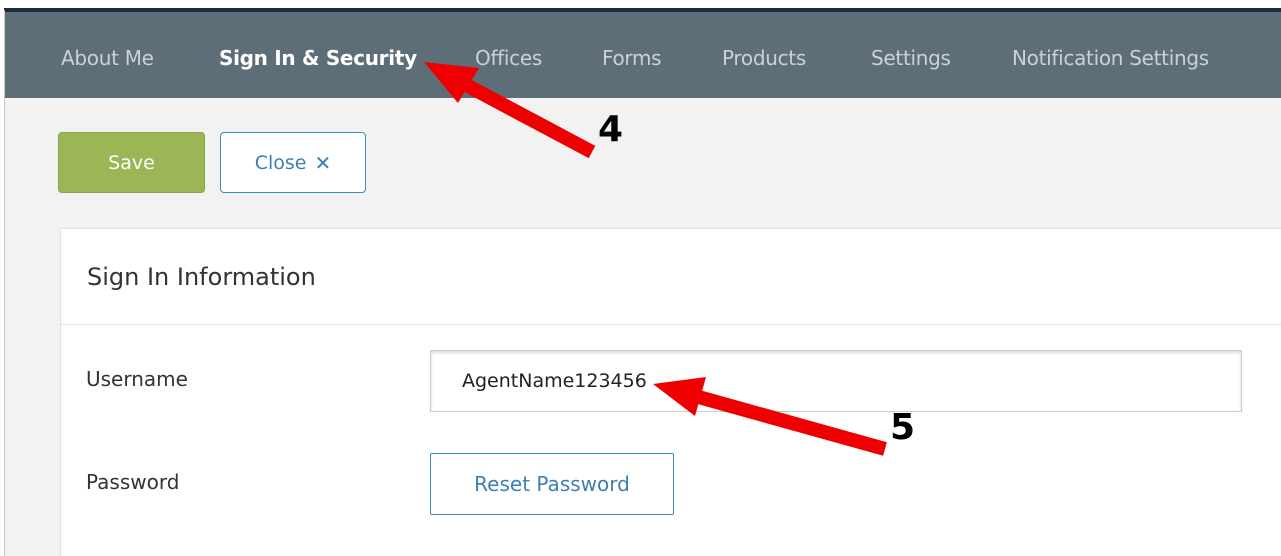  What do you see at coordinates (107, 58) in the screenshot?
I see `tab-about-me: About Me` at bounding box center [107, 58].